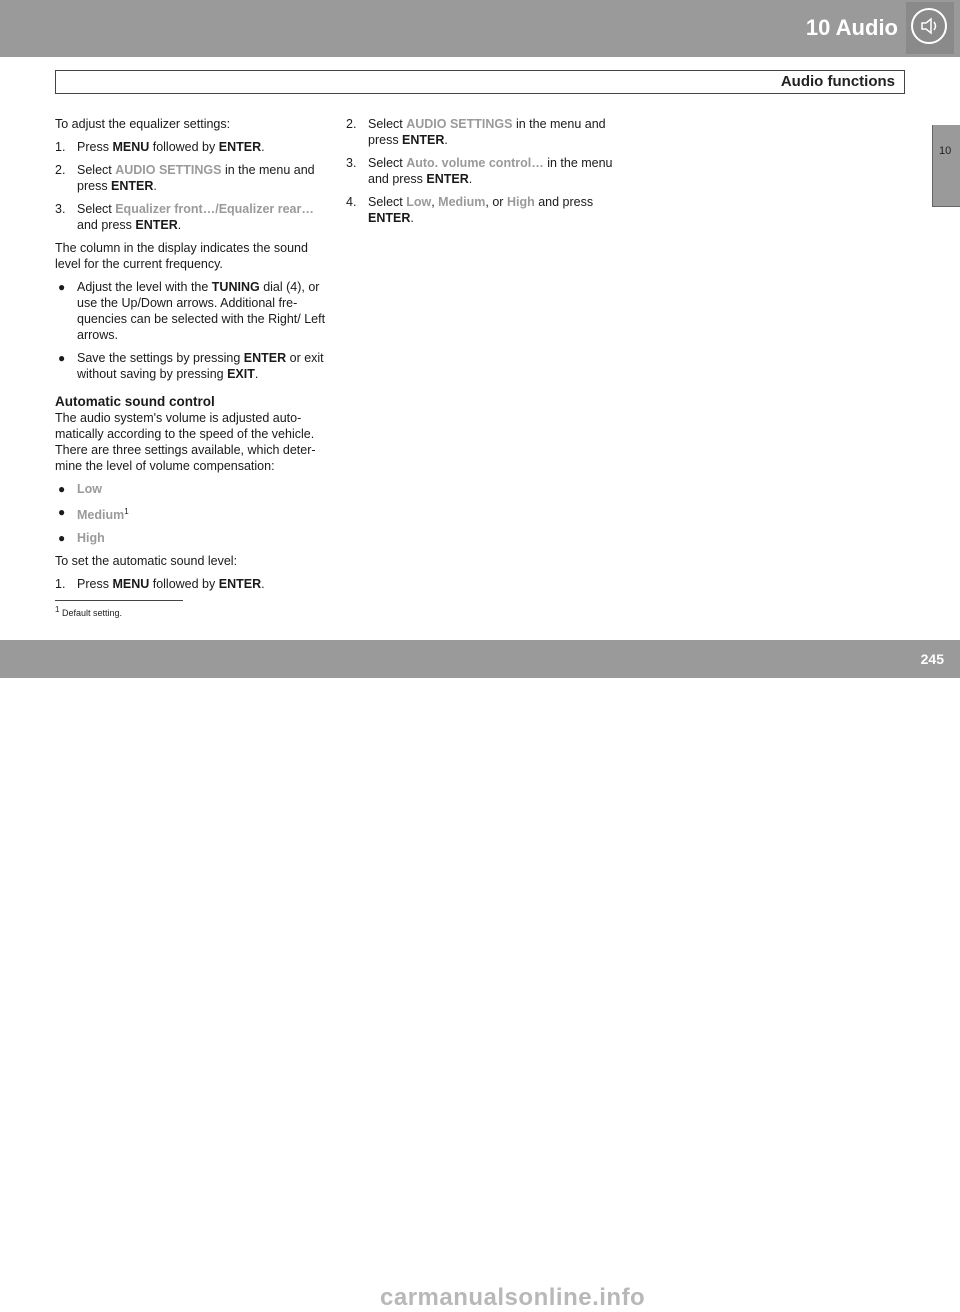  Describe the element at coordinates (945, 151) in the screenshot. I see `chapter-tab-number: 10` at that location.